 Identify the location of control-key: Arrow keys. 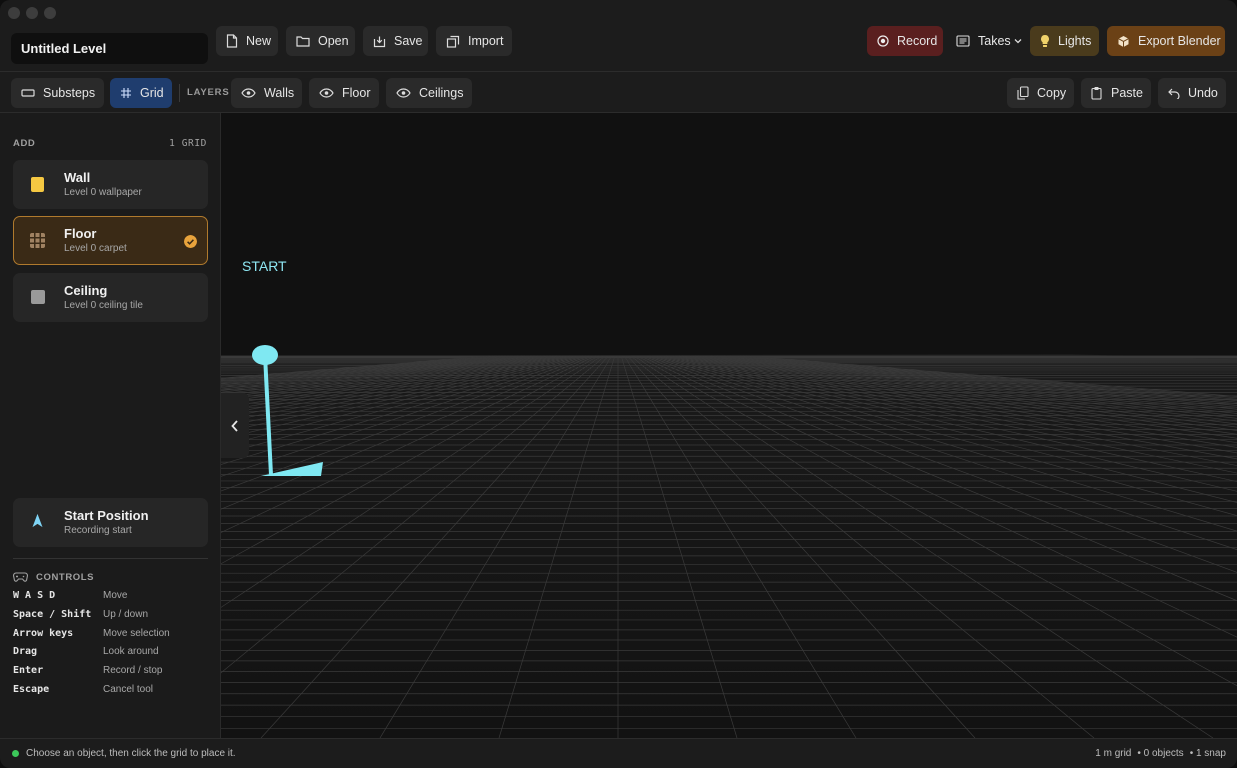
(43, 633).